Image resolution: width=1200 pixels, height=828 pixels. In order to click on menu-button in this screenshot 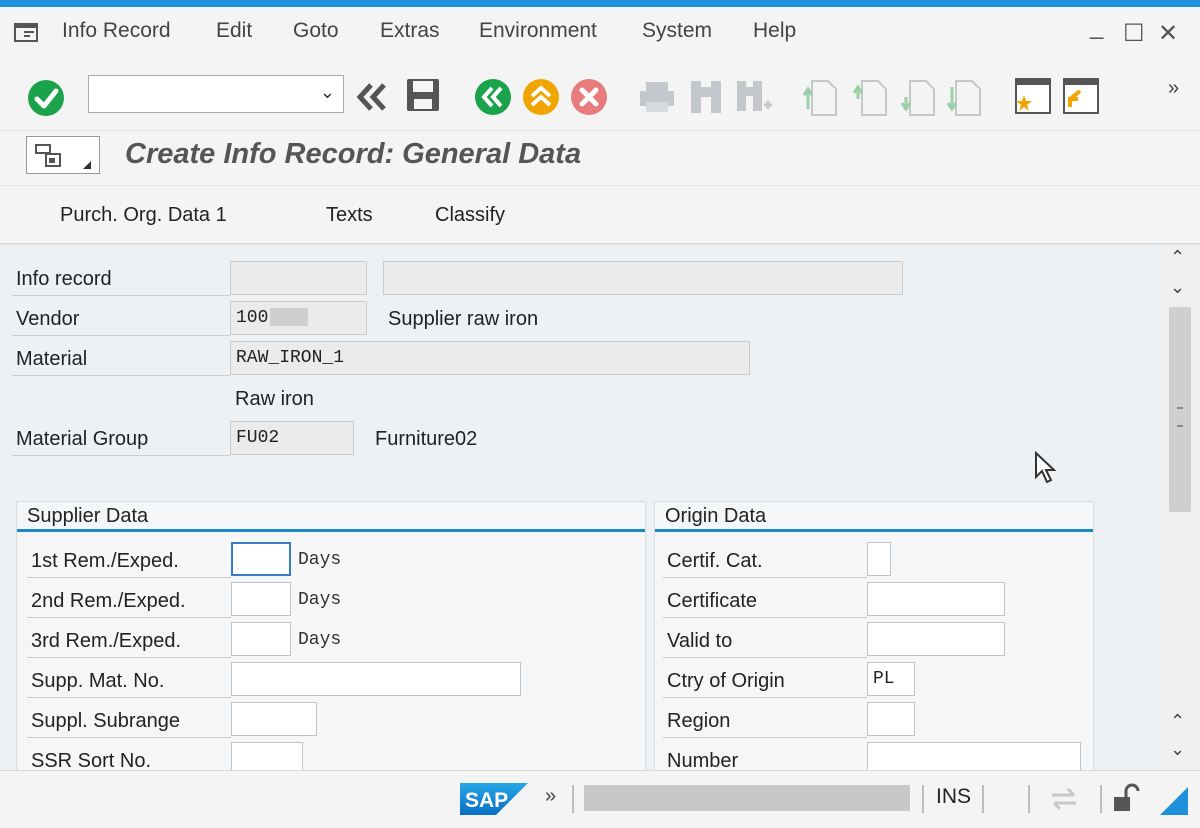, I will do `click(63, 155)`.